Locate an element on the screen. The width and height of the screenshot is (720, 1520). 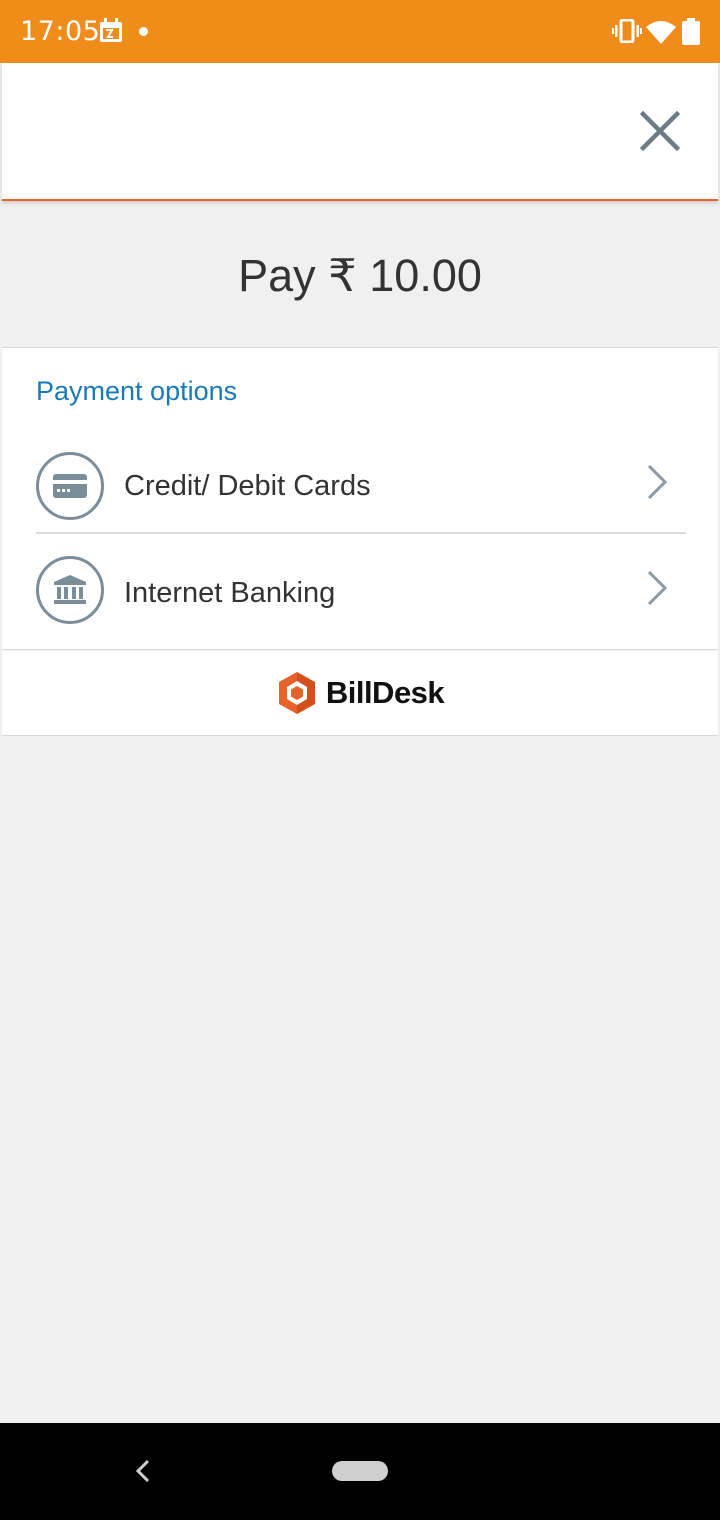
option-label: Credit/ Debit Cards is located at coordinates (247, 486).